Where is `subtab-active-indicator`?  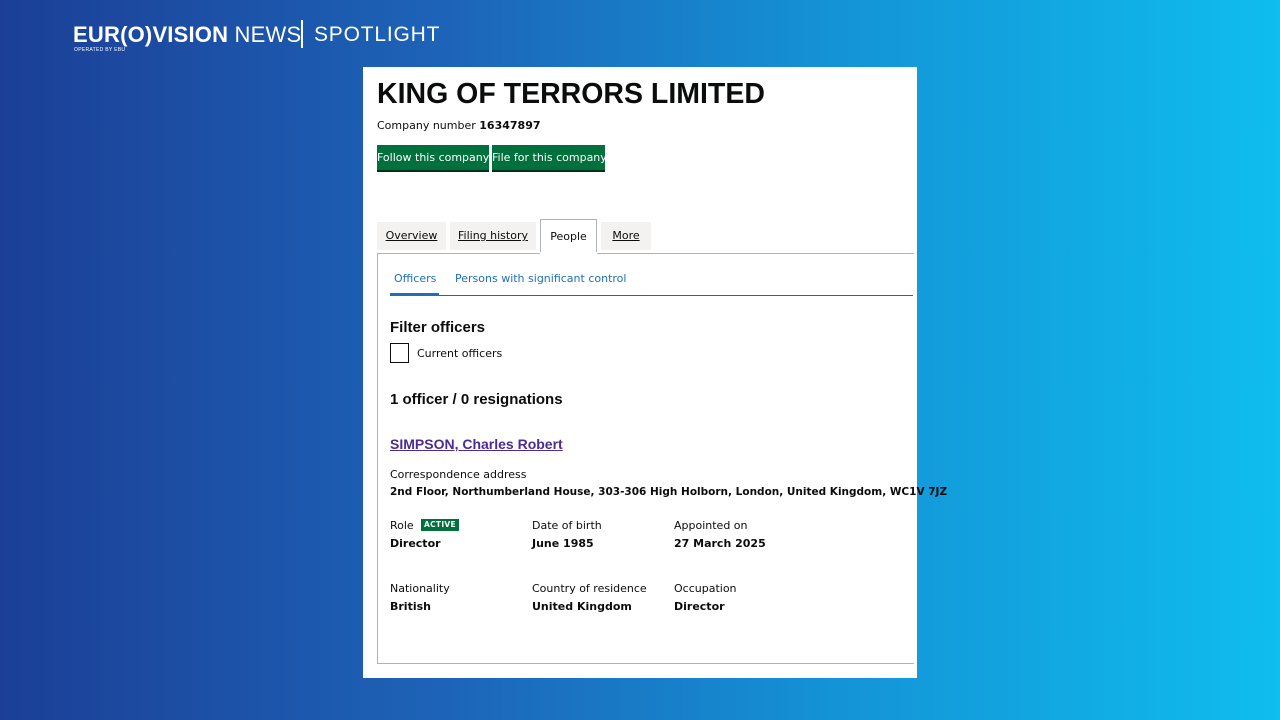
subtab-active-indicator is located at coordinates (414, 294).